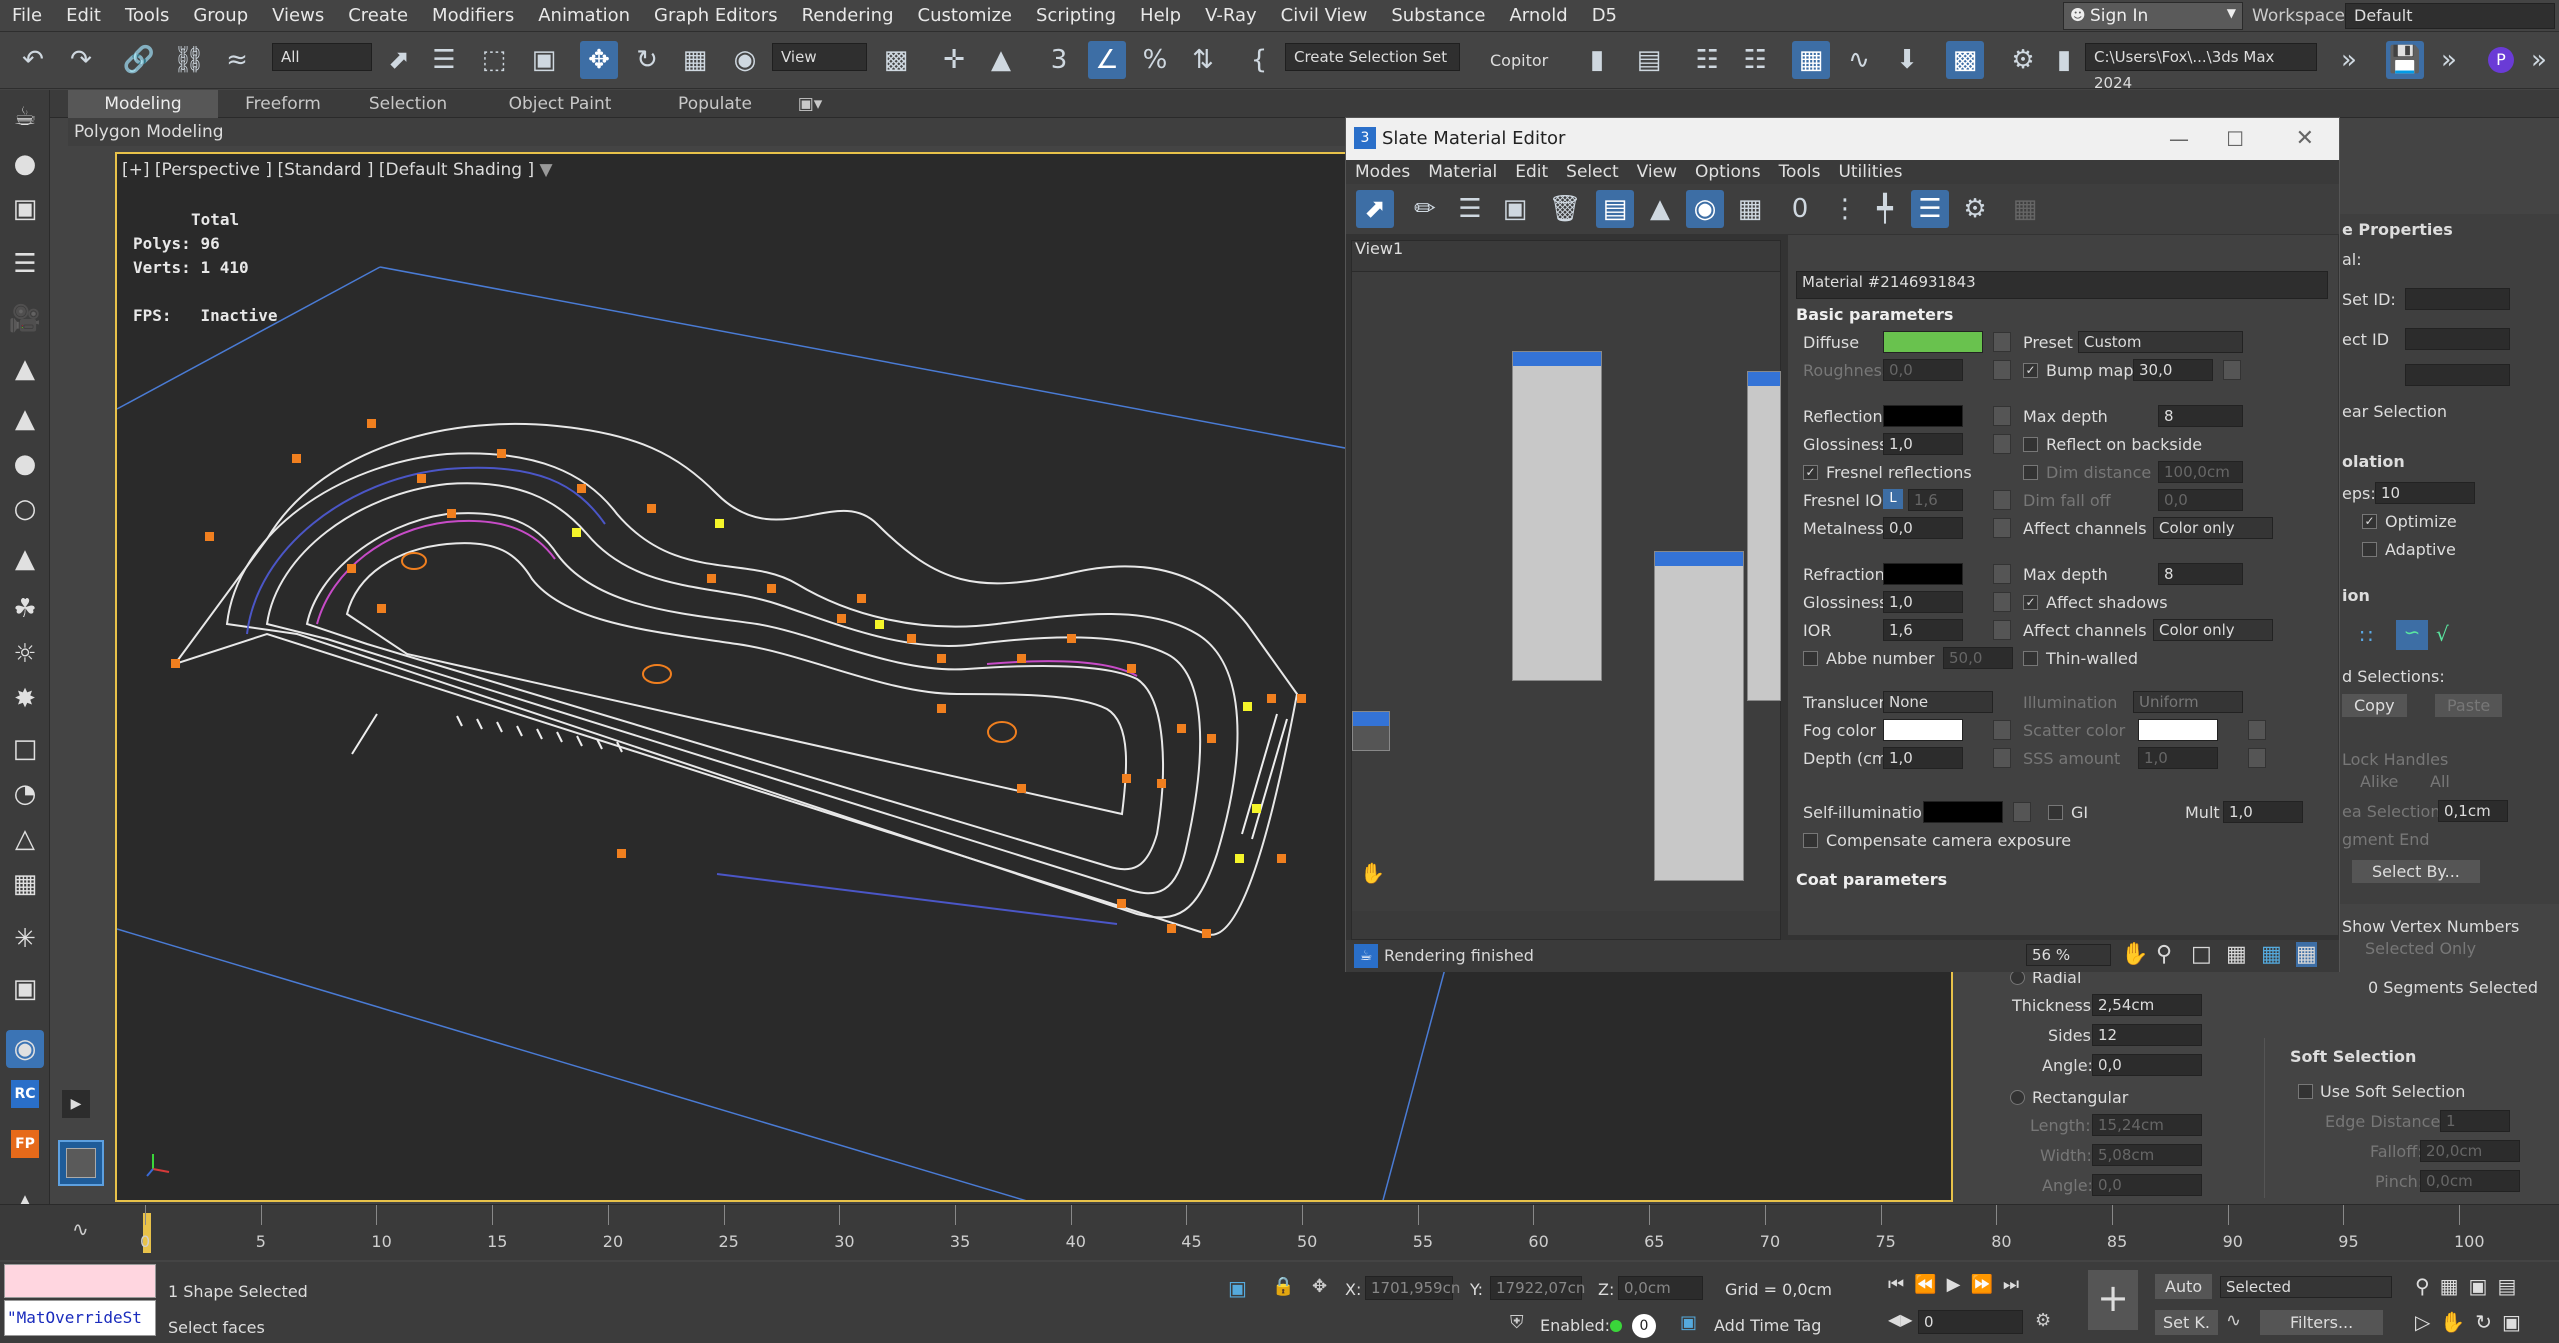 The width and height of the screenshot is (2559, 1343). What do you see at coordinates (2457, 375) in the screenshot?
I see `select-by-name-dropdown` at bounding box center [2457, 375].